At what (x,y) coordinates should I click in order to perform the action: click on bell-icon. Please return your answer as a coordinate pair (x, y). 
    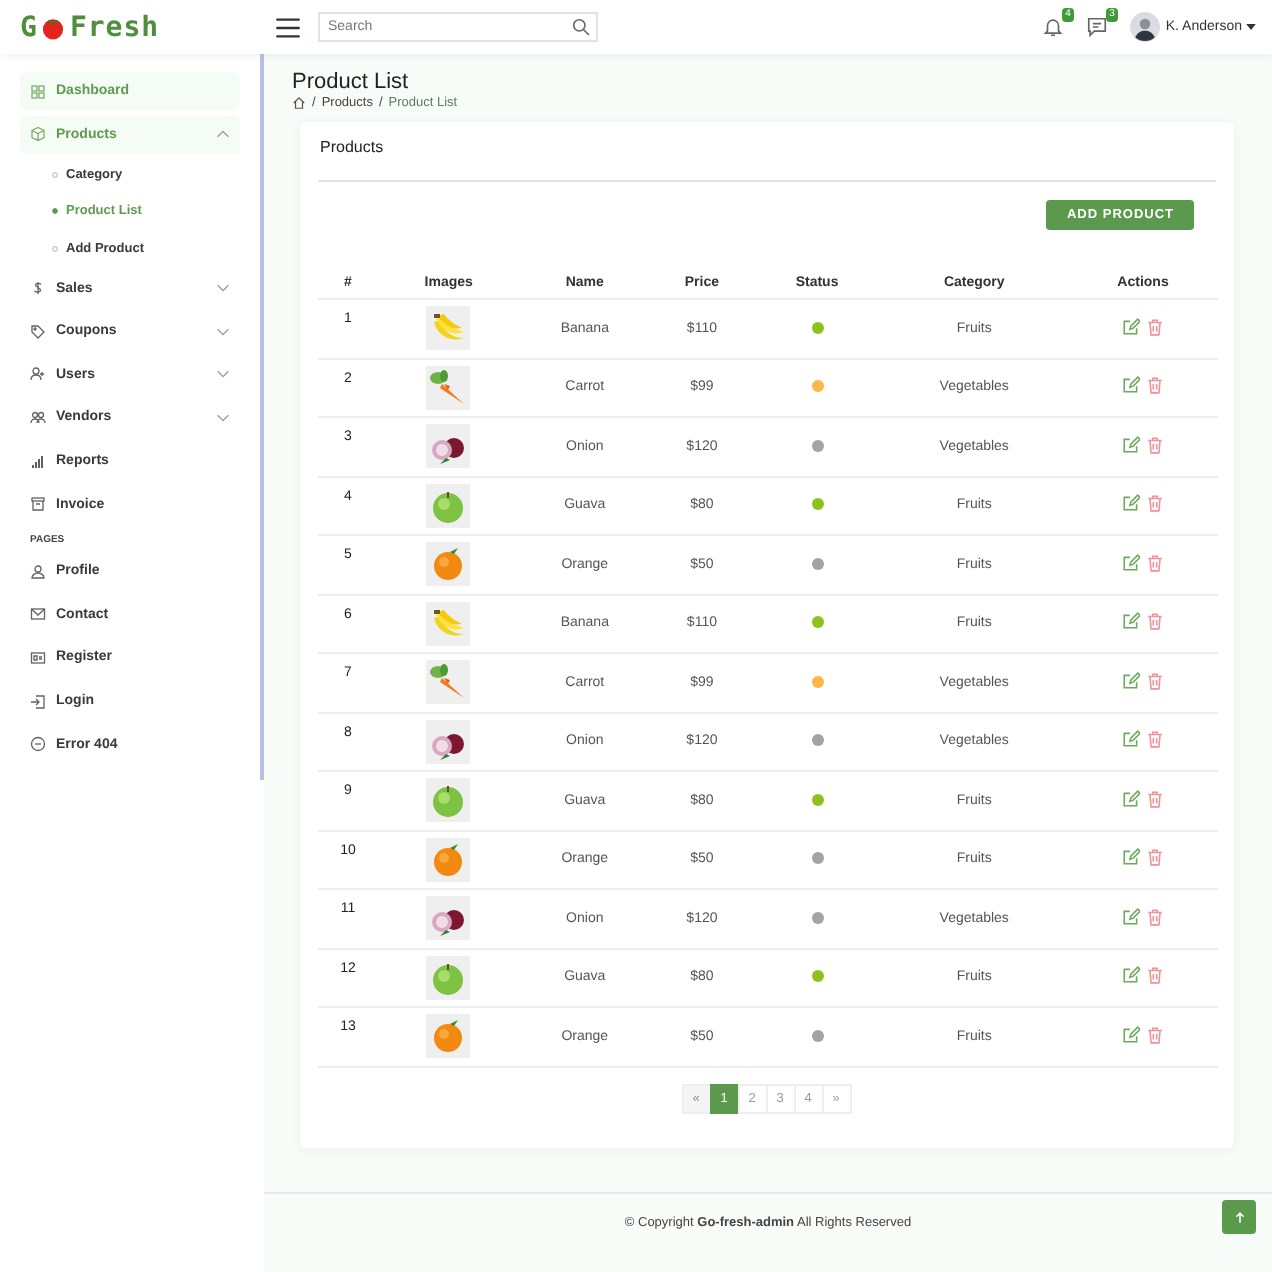
    Looking at the image, I should click on (1052, 27).